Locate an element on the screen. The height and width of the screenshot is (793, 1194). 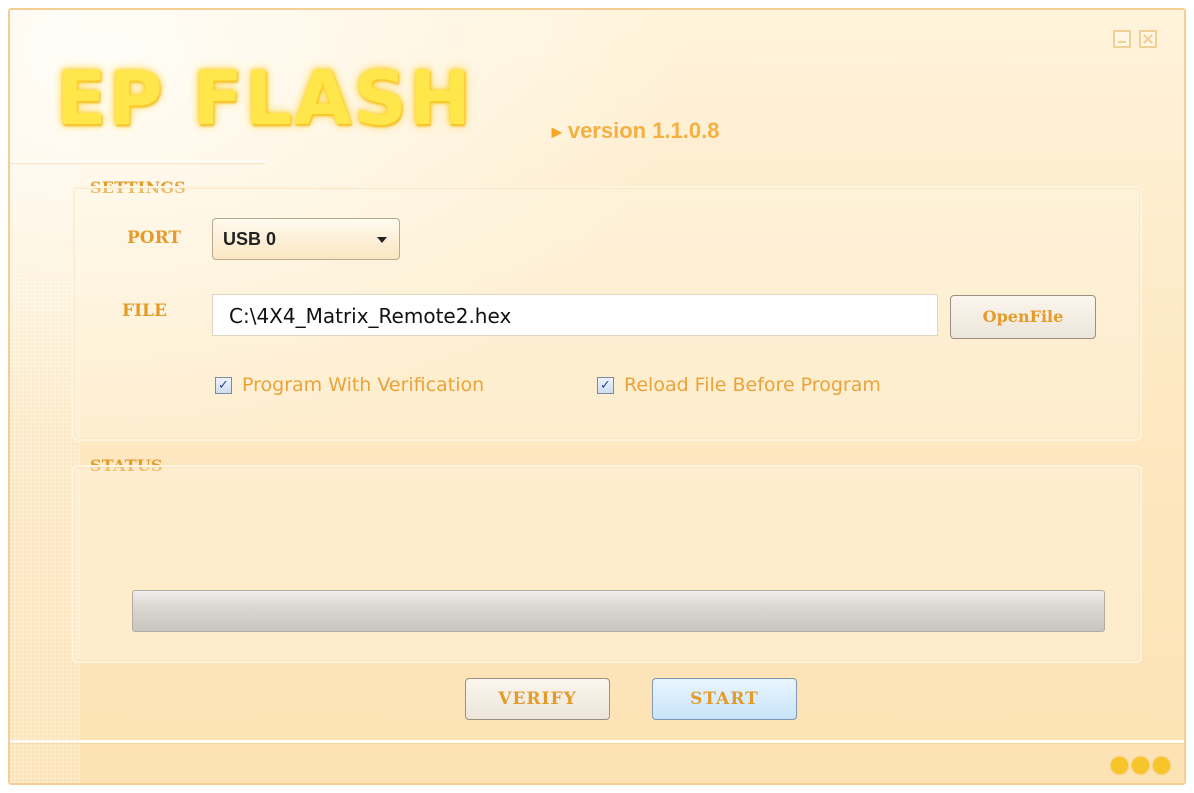
start-button: START is located at coordinates (724, 699).